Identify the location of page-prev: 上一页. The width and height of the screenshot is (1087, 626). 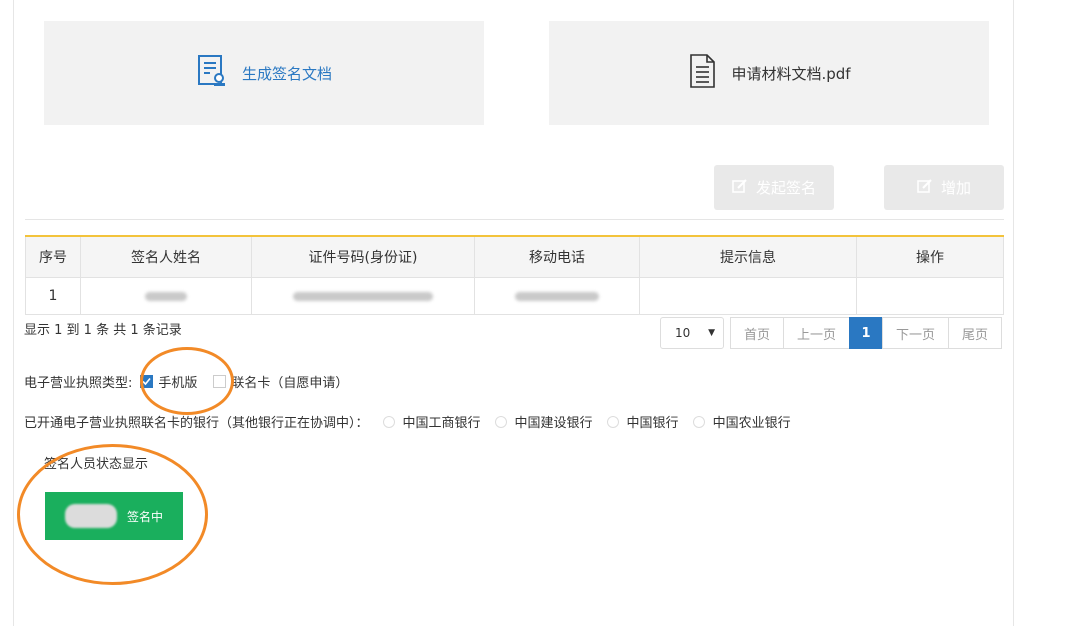
(816, 333).